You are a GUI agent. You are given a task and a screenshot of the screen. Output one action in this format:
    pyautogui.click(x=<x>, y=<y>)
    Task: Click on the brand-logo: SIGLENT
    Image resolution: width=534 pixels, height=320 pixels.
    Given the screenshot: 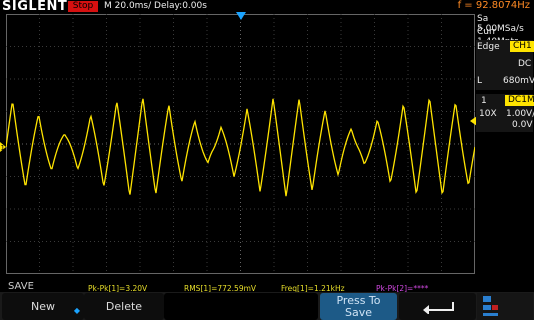 What is the action you would take?
    pyautogui.click(x=35, y=7)
    